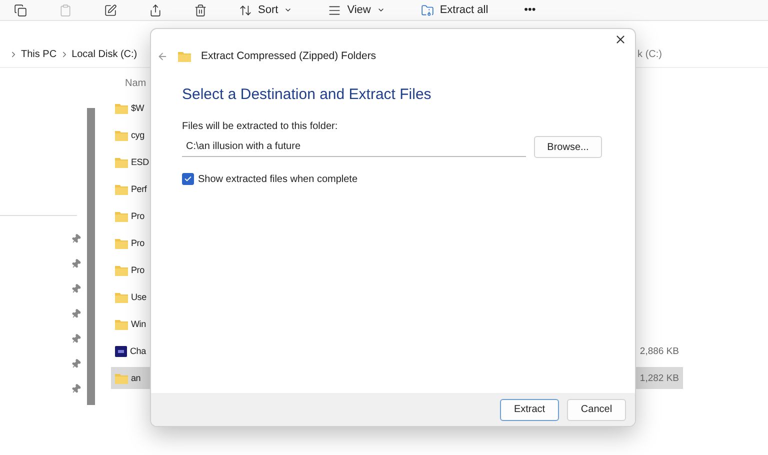  I want to click on file-name: $W, so click(137, 108).